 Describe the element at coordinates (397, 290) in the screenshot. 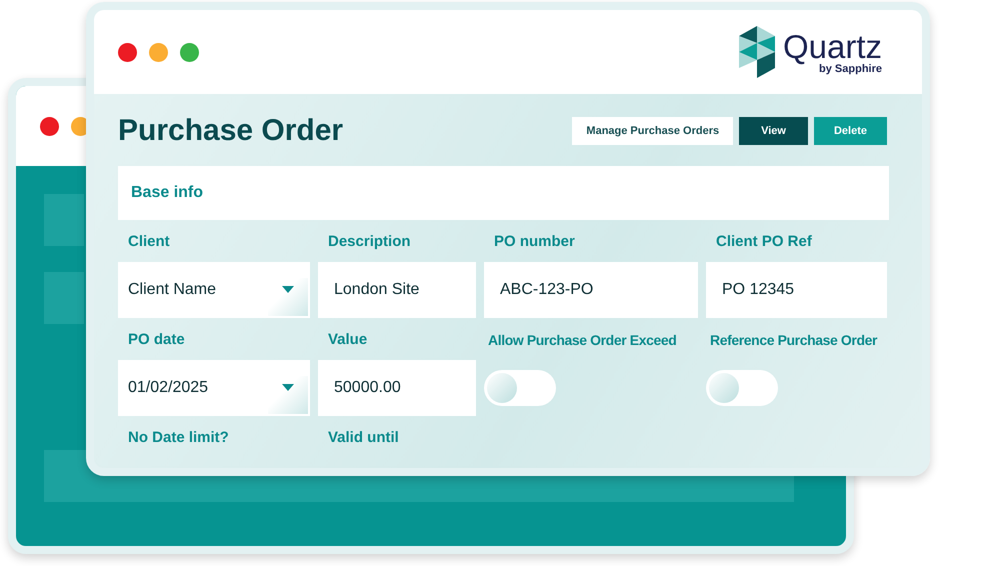

I see `input-field: London Site` at that location.